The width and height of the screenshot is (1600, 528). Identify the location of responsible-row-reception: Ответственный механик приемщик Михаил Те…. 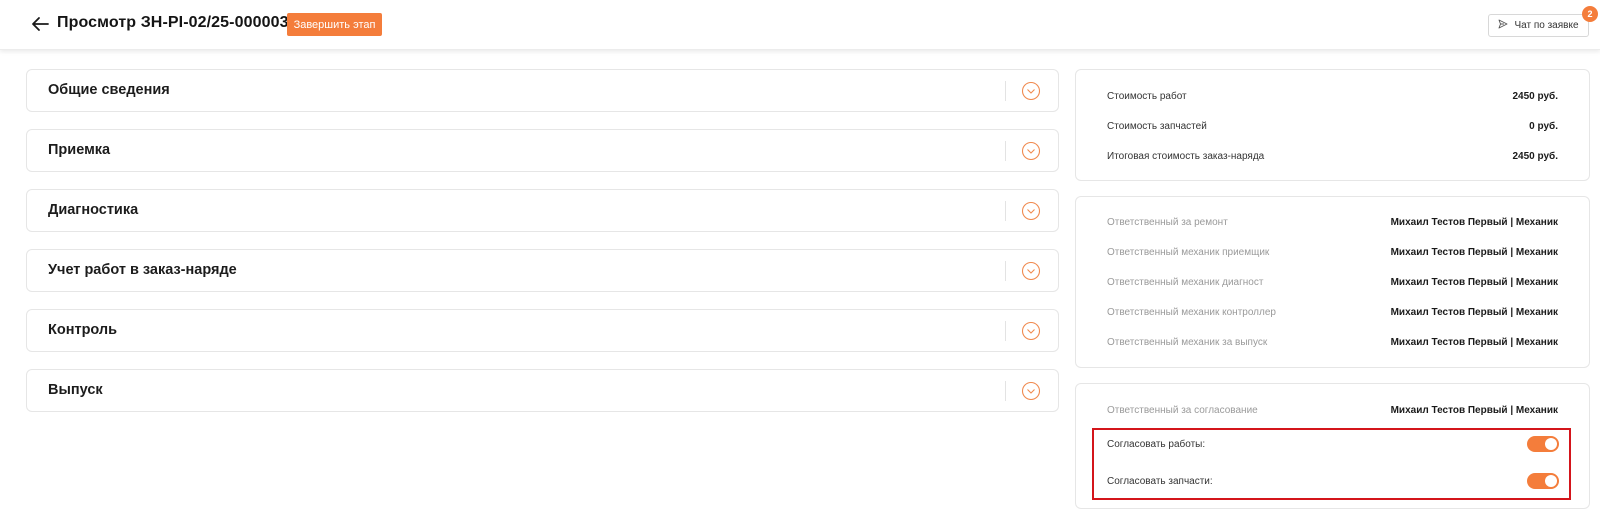
(1332, 252).